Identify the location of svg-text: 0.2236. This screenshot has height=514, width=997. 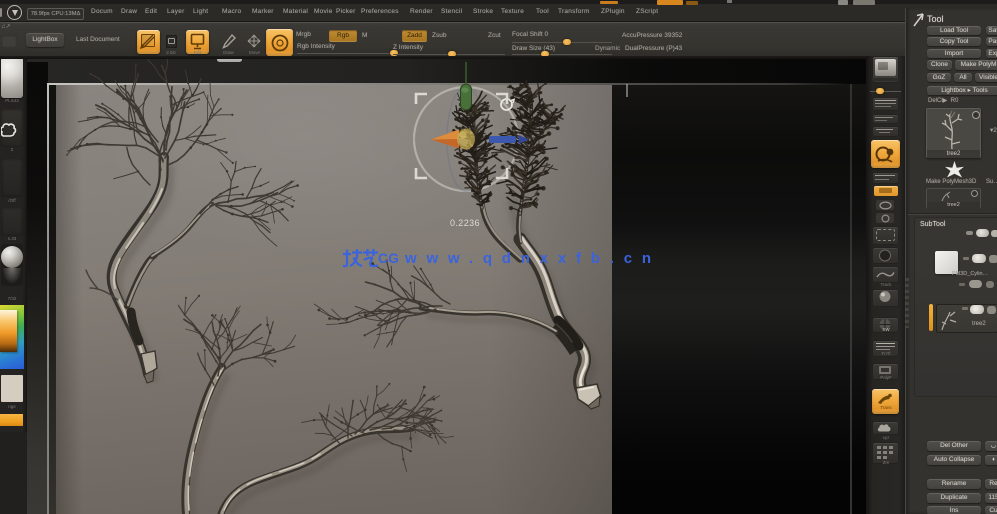
(465, 223).